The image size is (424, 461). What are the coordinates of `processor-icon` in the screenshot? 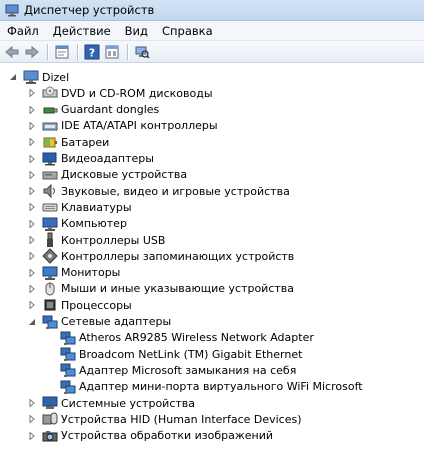 It's located at (50, 305).